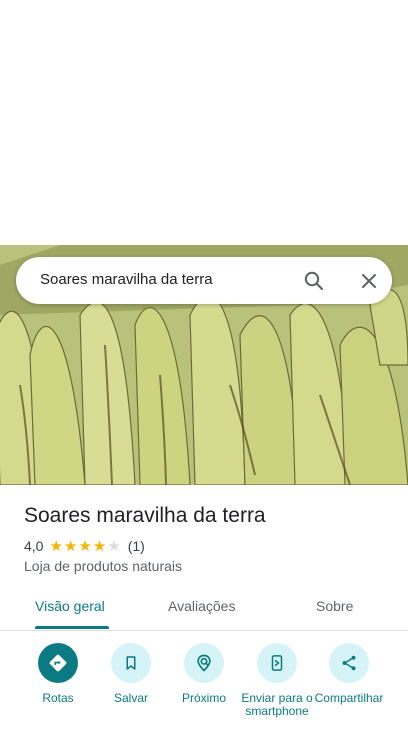 This screenshot has height=730, width=408. I want to click on tab-reviews: Avaliações, so click(201, 606).